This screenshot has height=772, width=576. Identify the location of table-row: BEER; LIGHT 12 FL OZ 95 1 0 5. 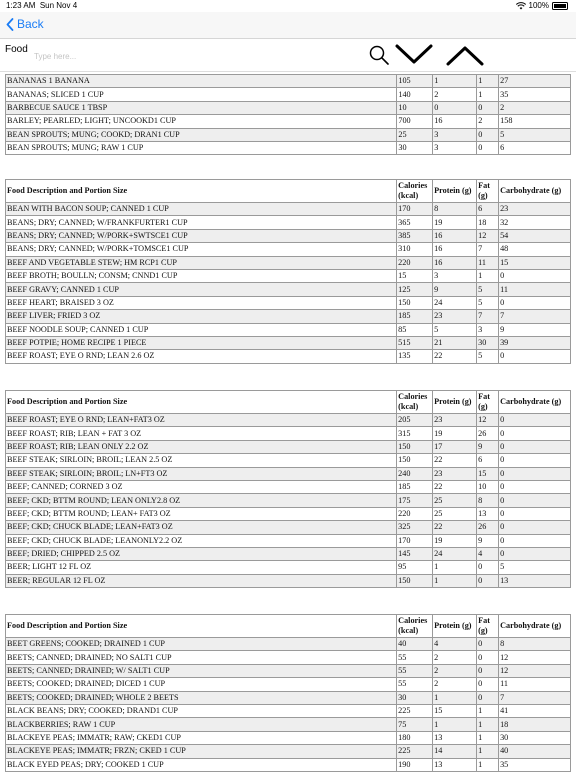
(287, 567).